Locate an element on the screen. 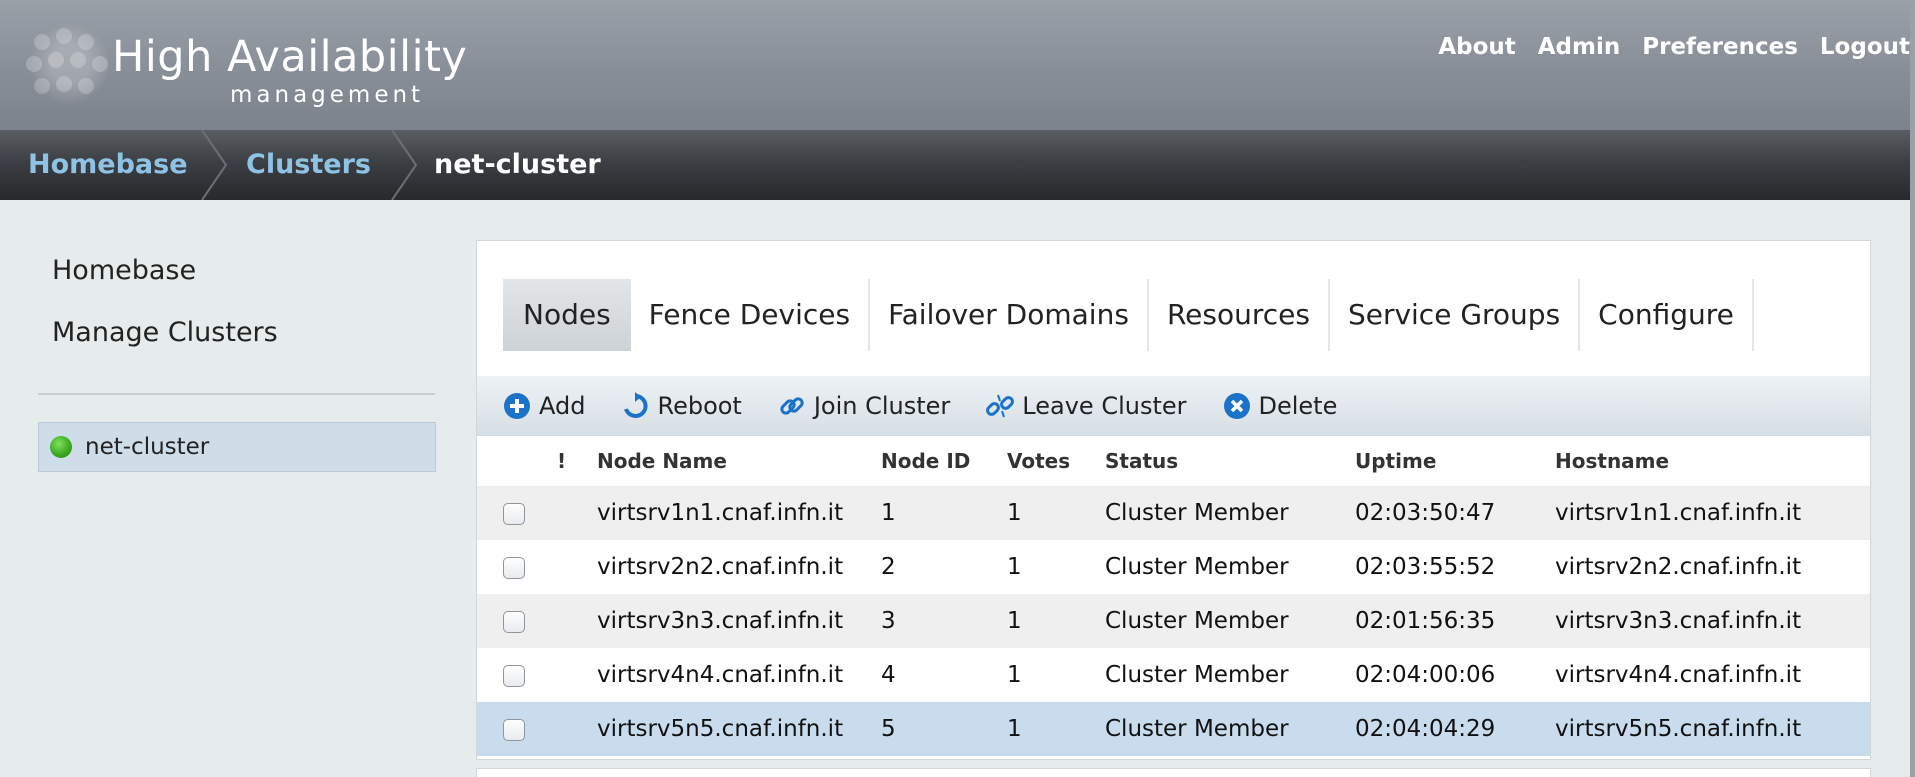  delete-icon is located at coordinates (1237, 406).